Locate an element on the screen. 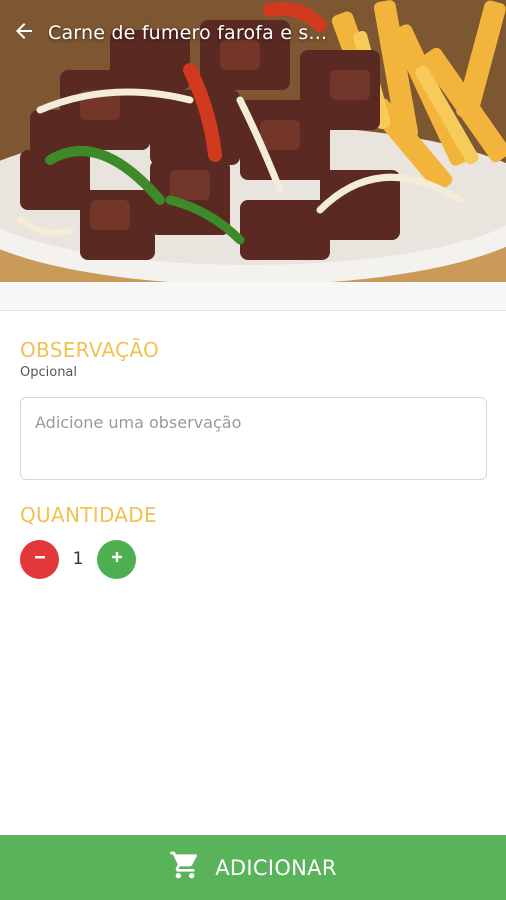  observation-heading: OBSERVAÇÃO is located at coordinates (90, 350).